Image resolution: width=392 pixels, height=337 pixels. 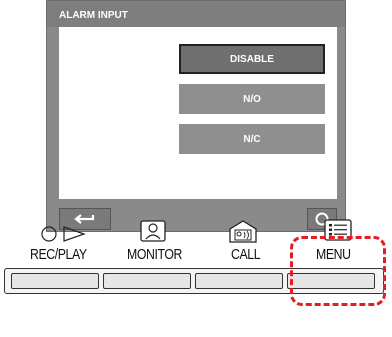 What do you see at coordinates (246, 254) in the screenshot?
I see `call-label: CALL` at bounding box center [246, 254].